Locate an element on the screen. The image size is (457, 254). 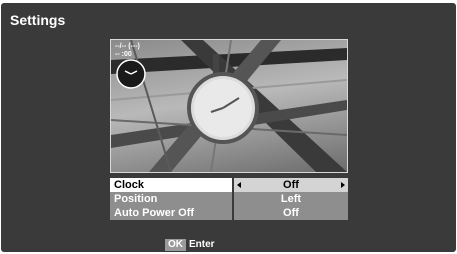
menu-row-clock: Clock Off is located at coordinates (229, 185).